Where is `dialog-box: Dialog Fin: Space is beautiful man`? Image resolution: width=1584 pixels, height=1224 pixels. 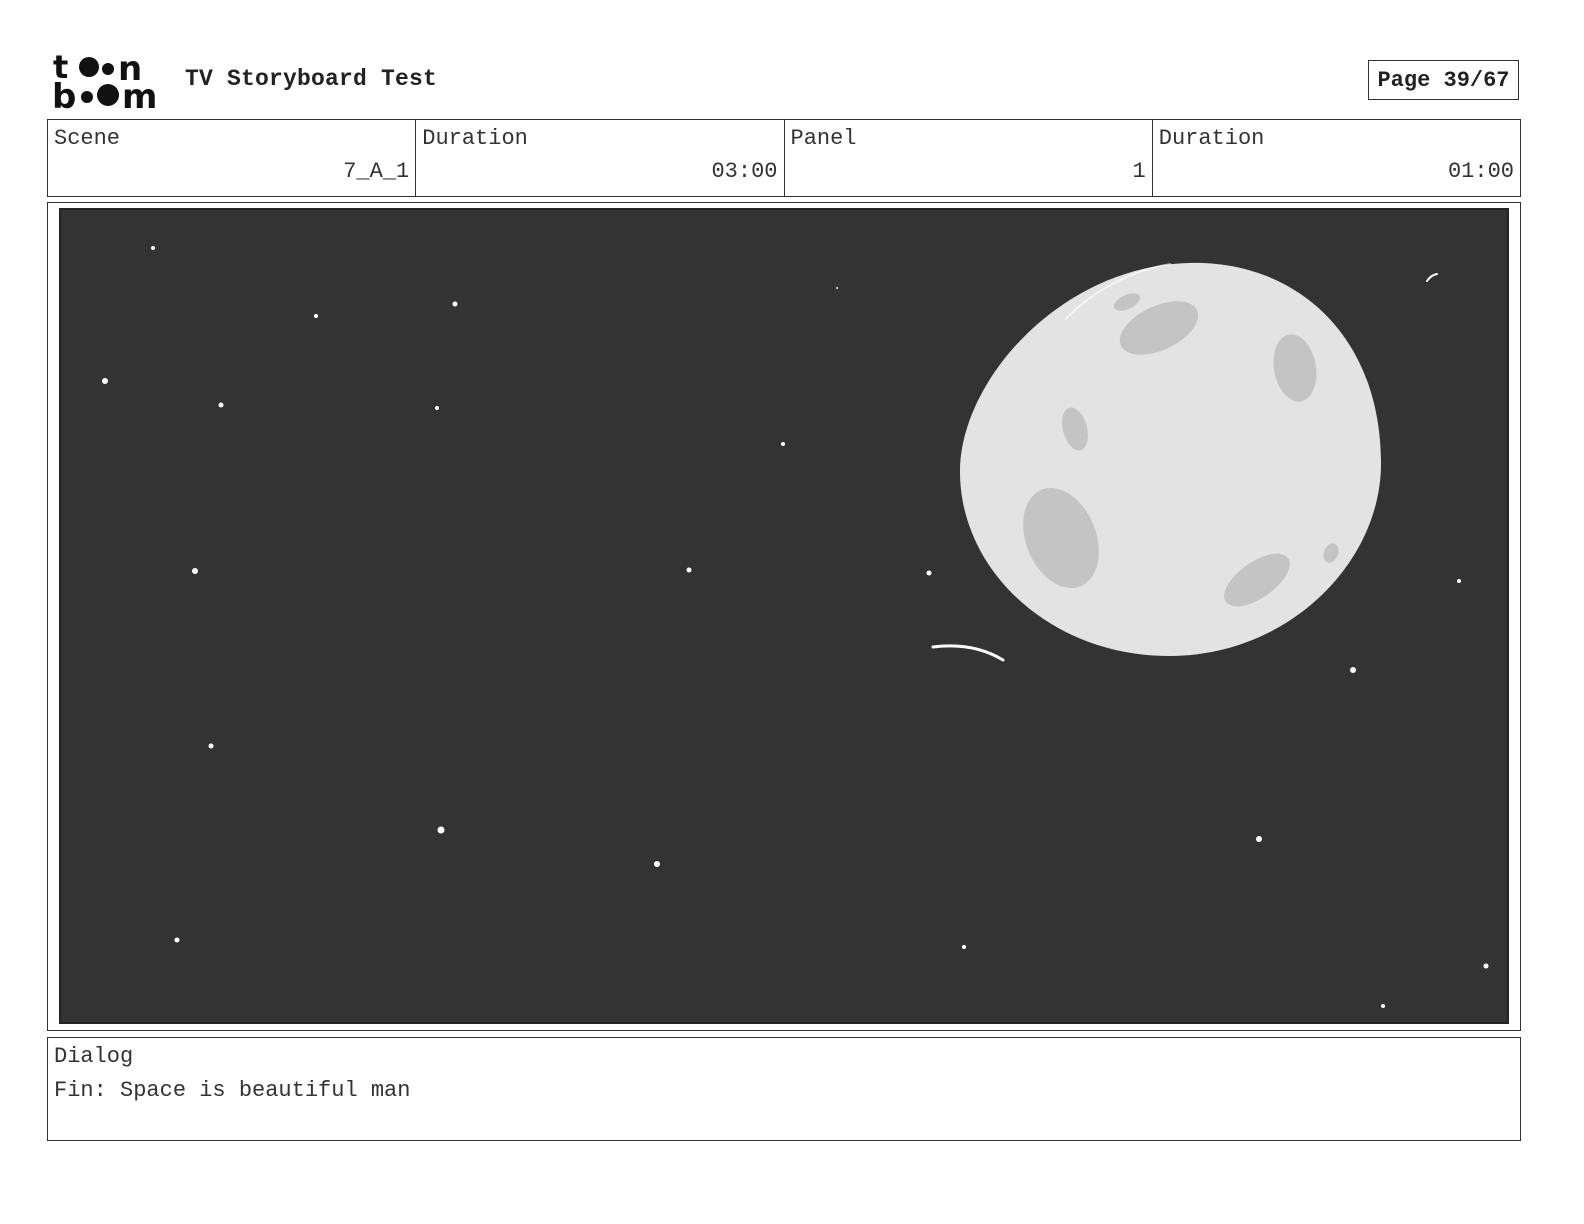
dialog-box: Dialog Fin: Space is beautiful man is located at coordinates (784, 1089).